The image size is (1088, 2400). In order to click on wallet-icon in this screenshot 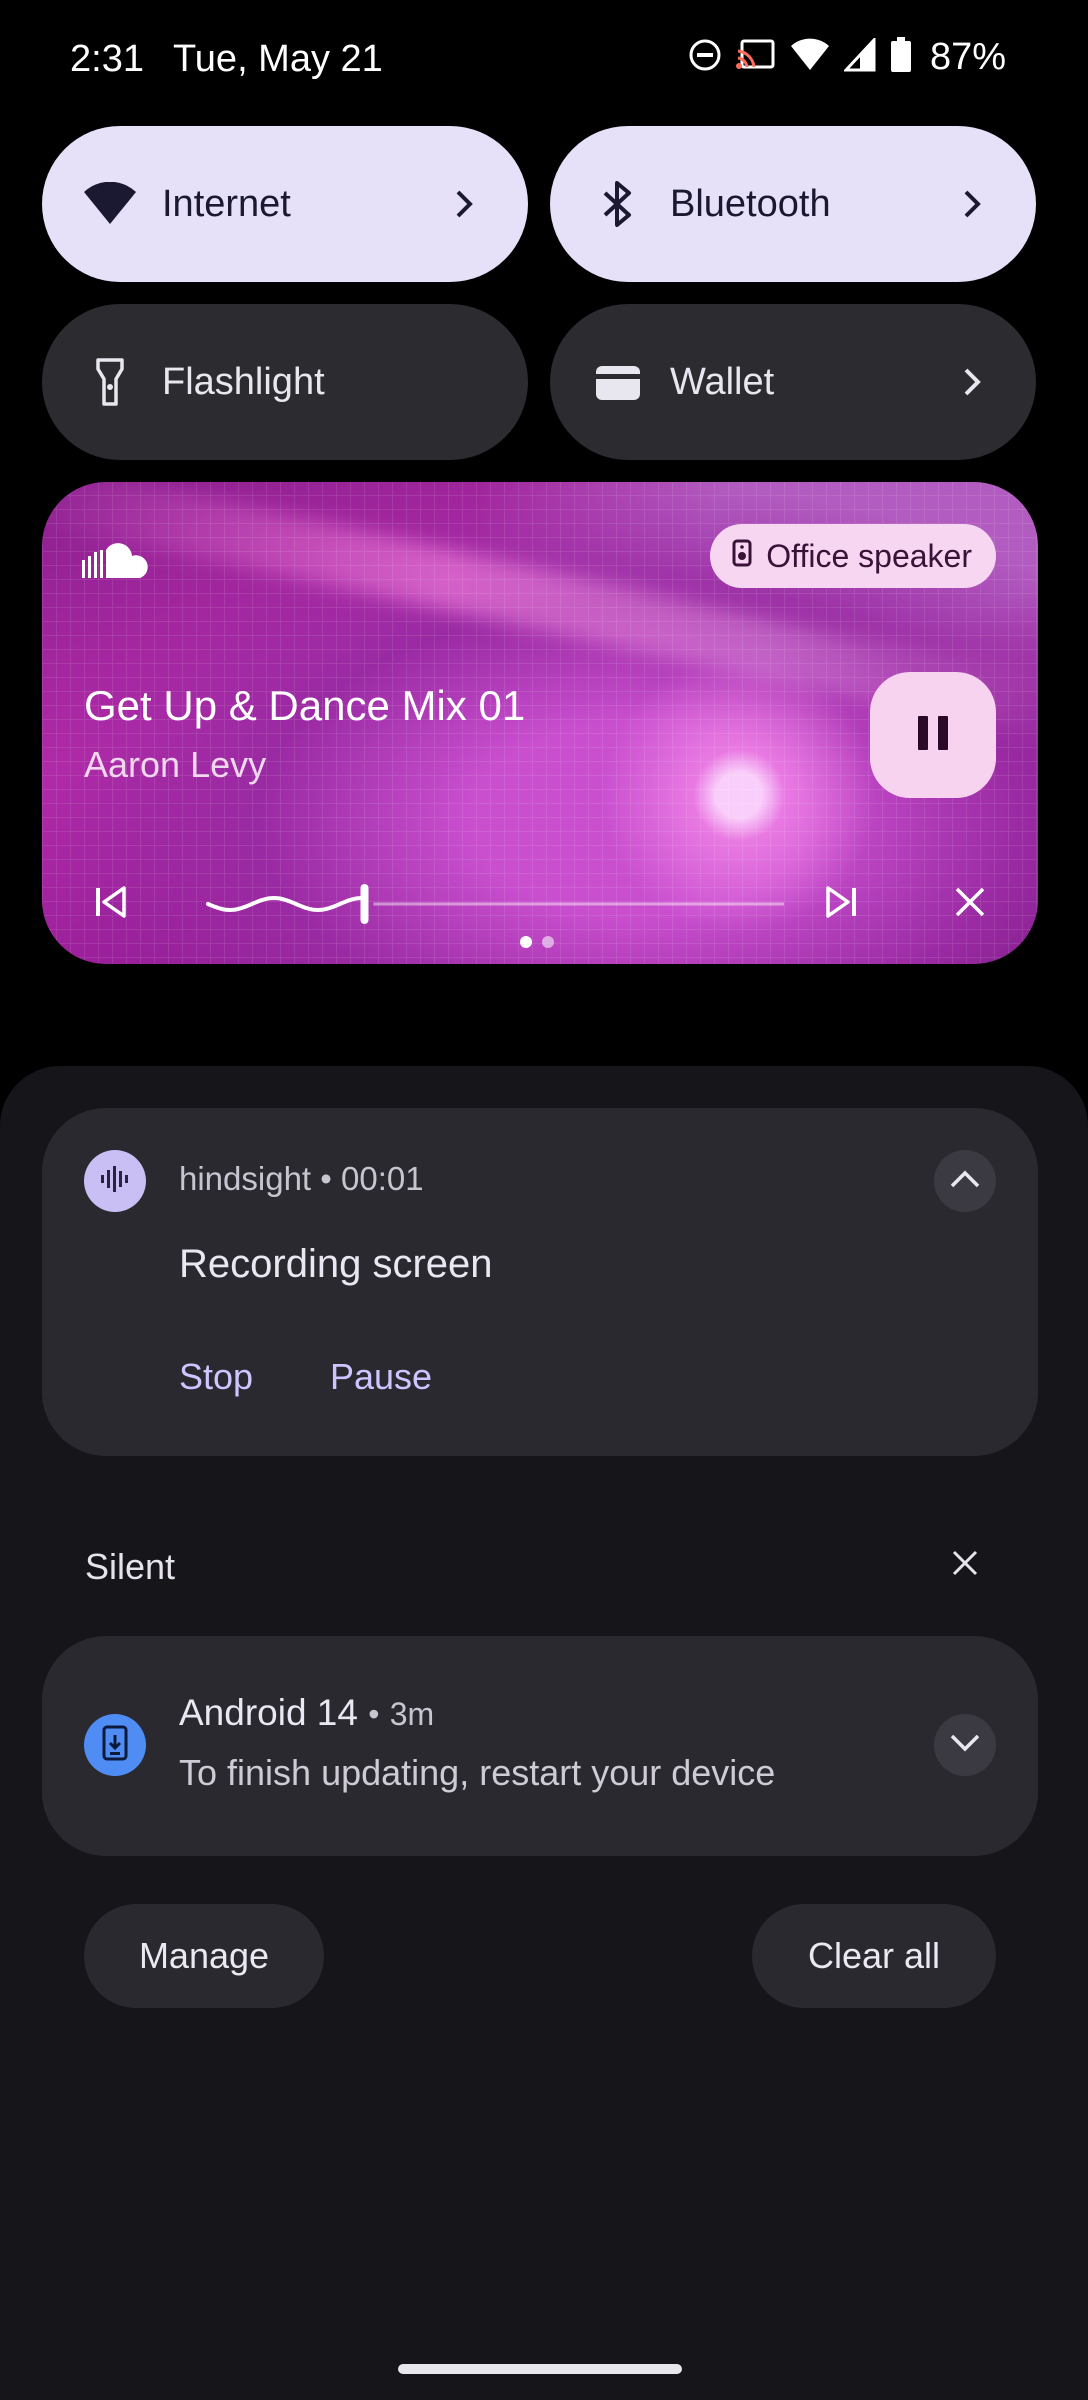, I will do `click(618, 382)`.